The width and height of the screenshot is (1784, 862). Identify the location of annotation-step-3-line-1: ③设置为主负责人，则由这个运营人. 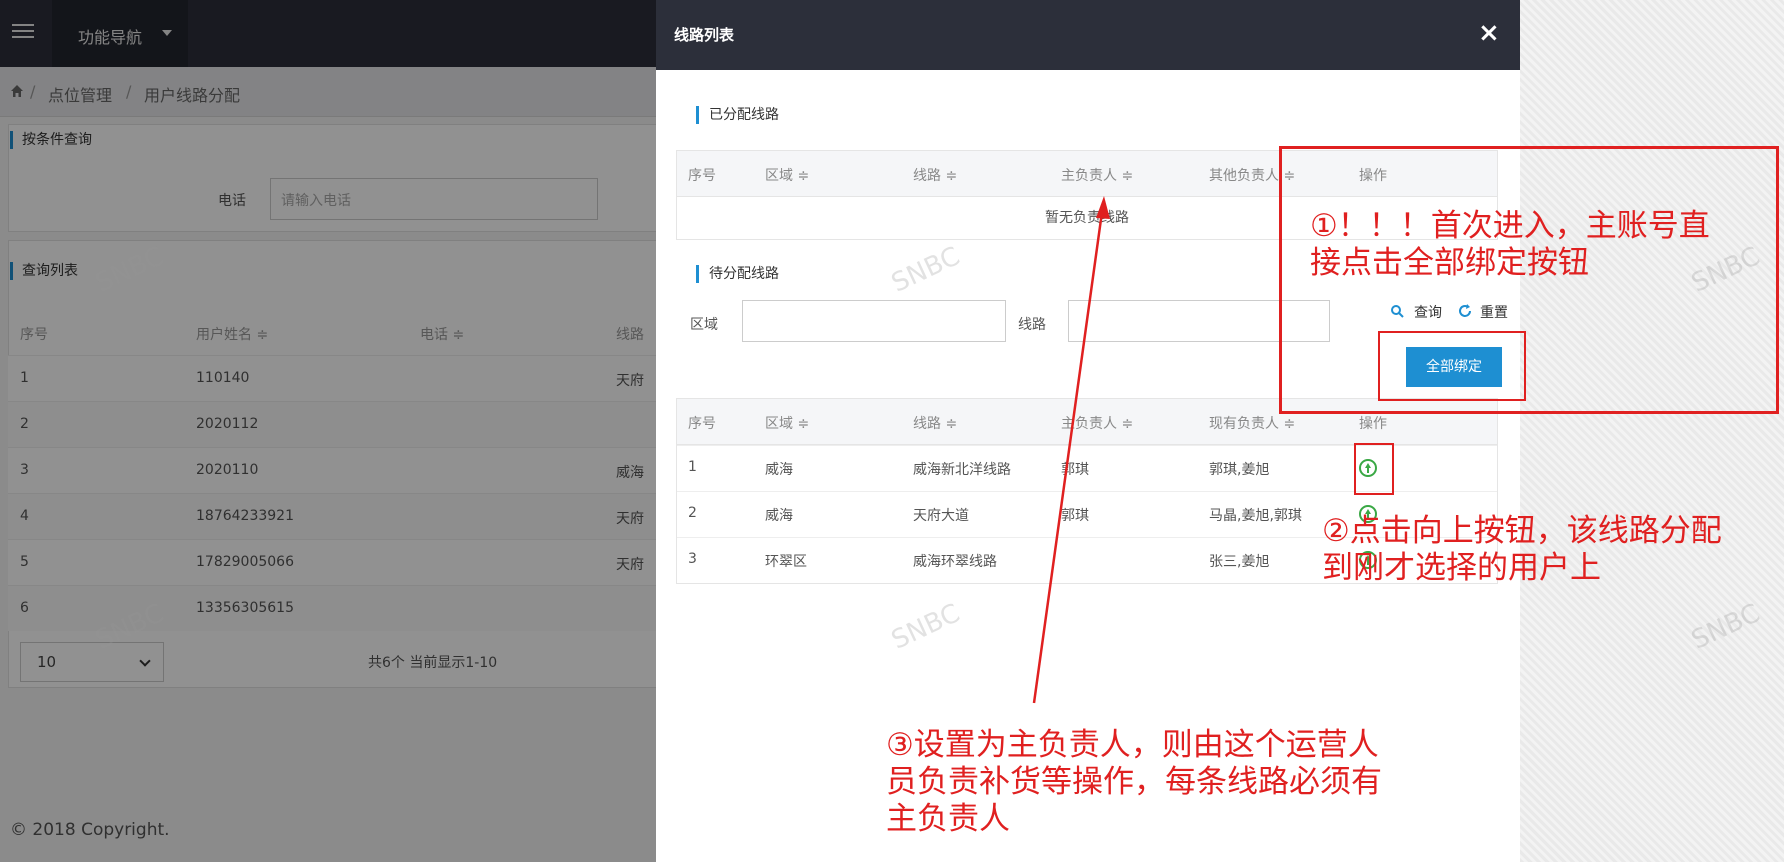
(1132, 745).